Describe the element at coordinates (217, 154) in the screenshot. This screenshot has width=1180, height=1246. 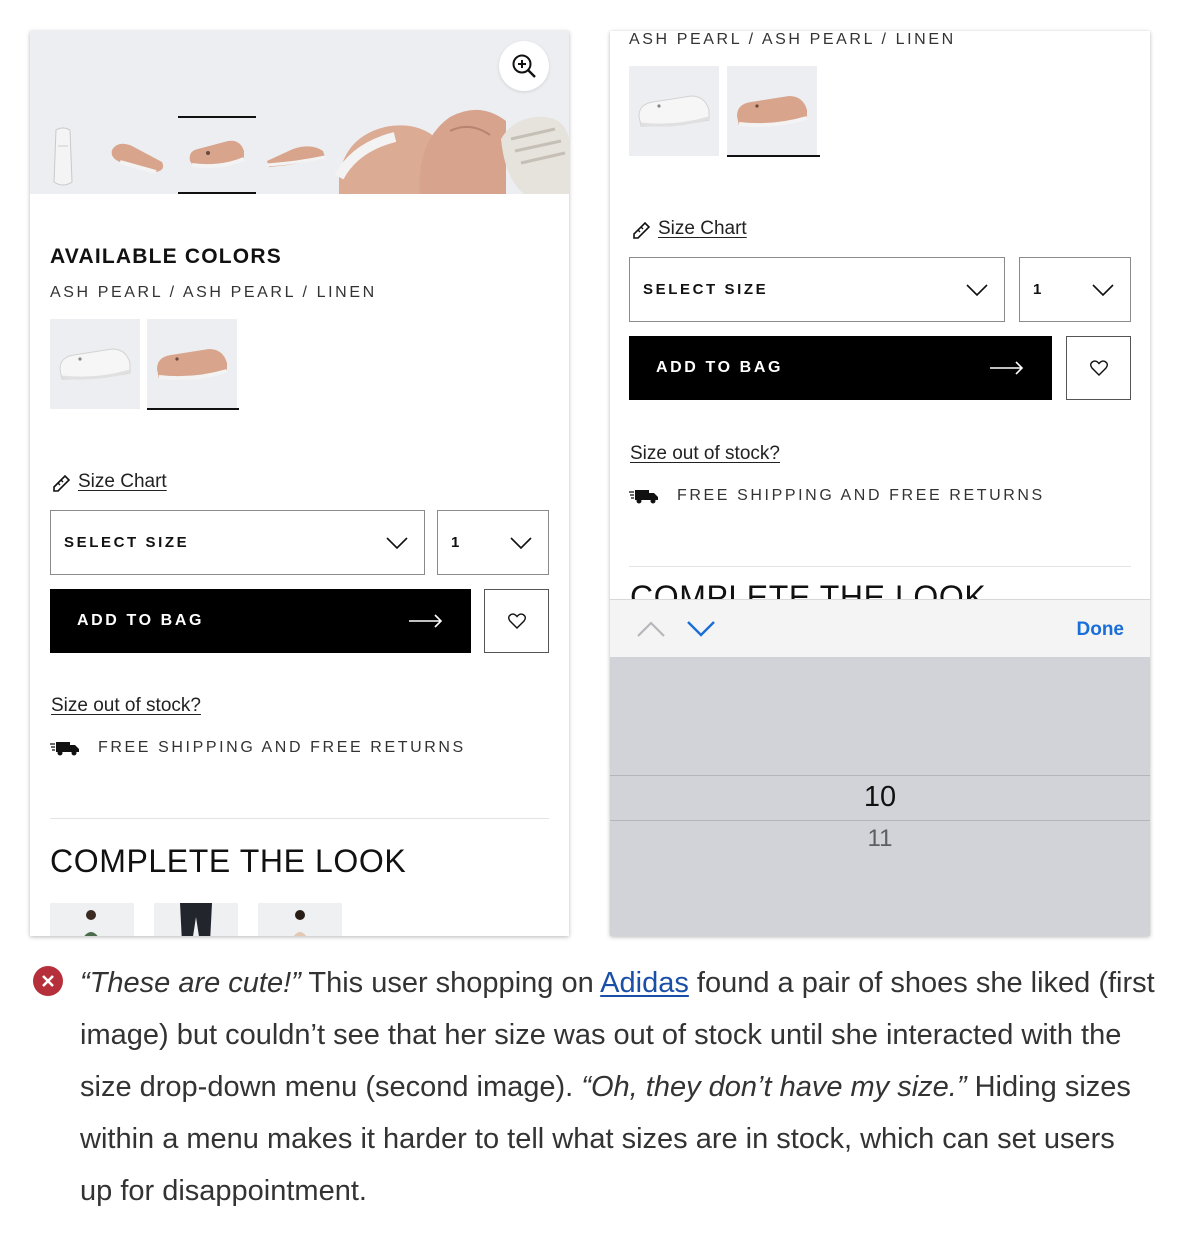
I see `shoe-image-selected` at that location.